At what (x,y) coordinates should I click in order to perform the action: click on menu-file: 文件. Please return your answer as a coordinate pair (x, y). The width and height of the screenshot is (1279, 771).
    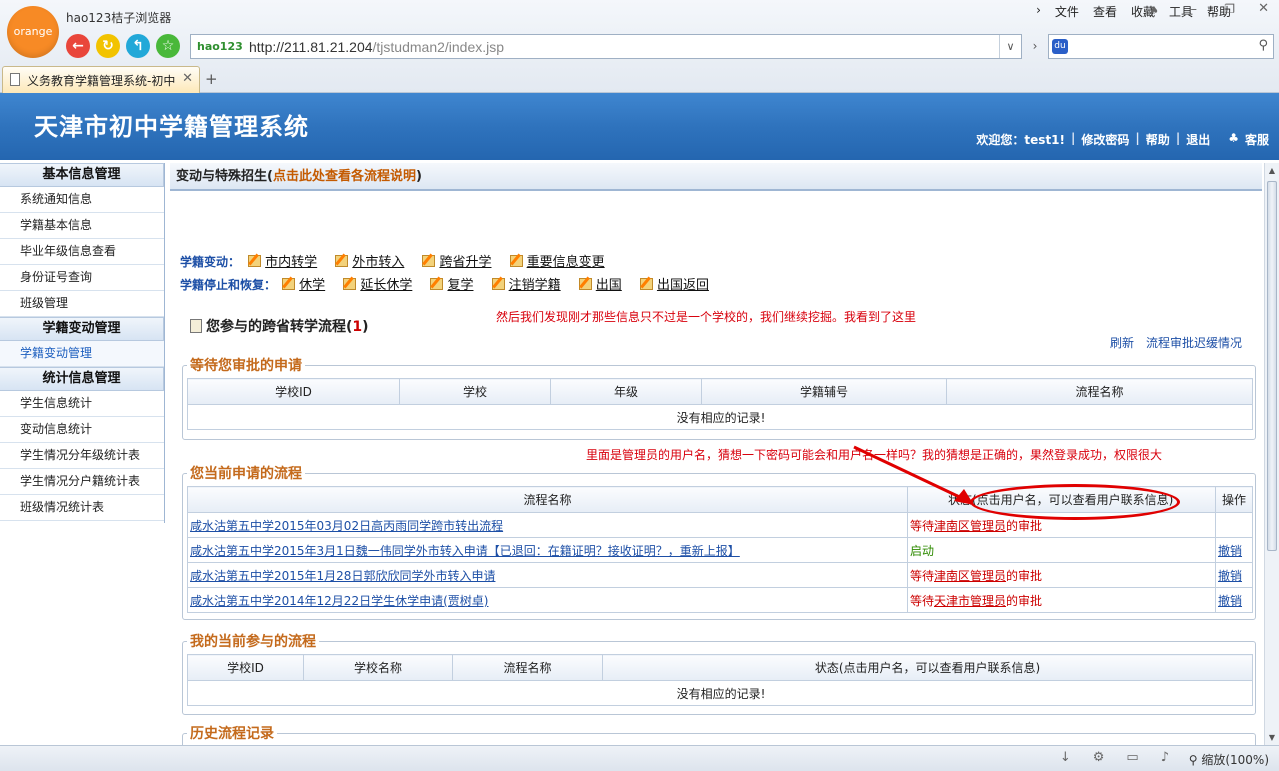
    Looking at the image, I should click on (1067, 11).